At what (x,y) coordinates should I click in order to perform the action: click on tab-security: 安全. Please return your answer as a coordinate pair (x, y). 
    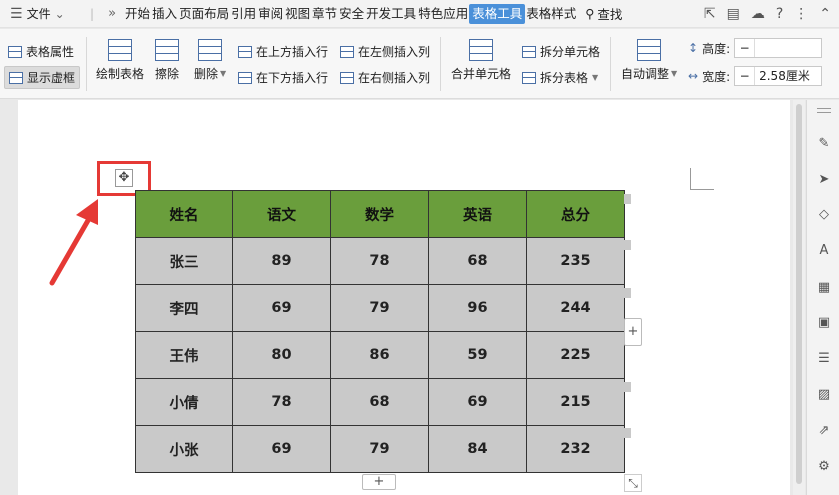
    Looking at the image, I should click on (351, 14).